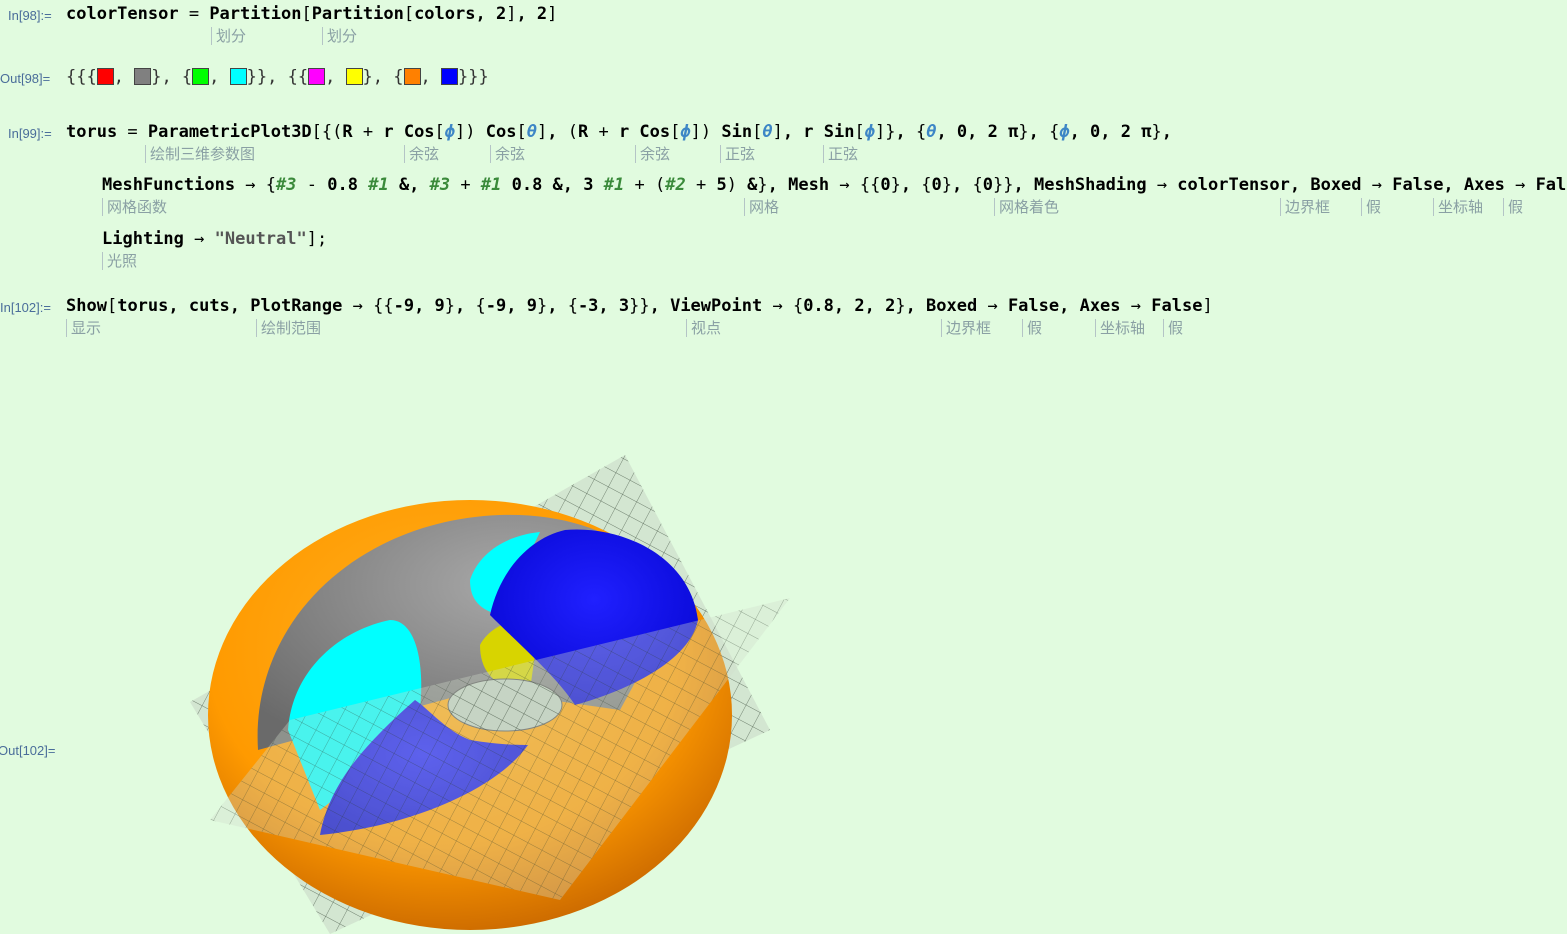 The height and width of the screenshot is (934, 1567). Describe the element at coordinates (30, 133) in the screenshot. I see `cell-label-in99: In[99]:=` at that location.